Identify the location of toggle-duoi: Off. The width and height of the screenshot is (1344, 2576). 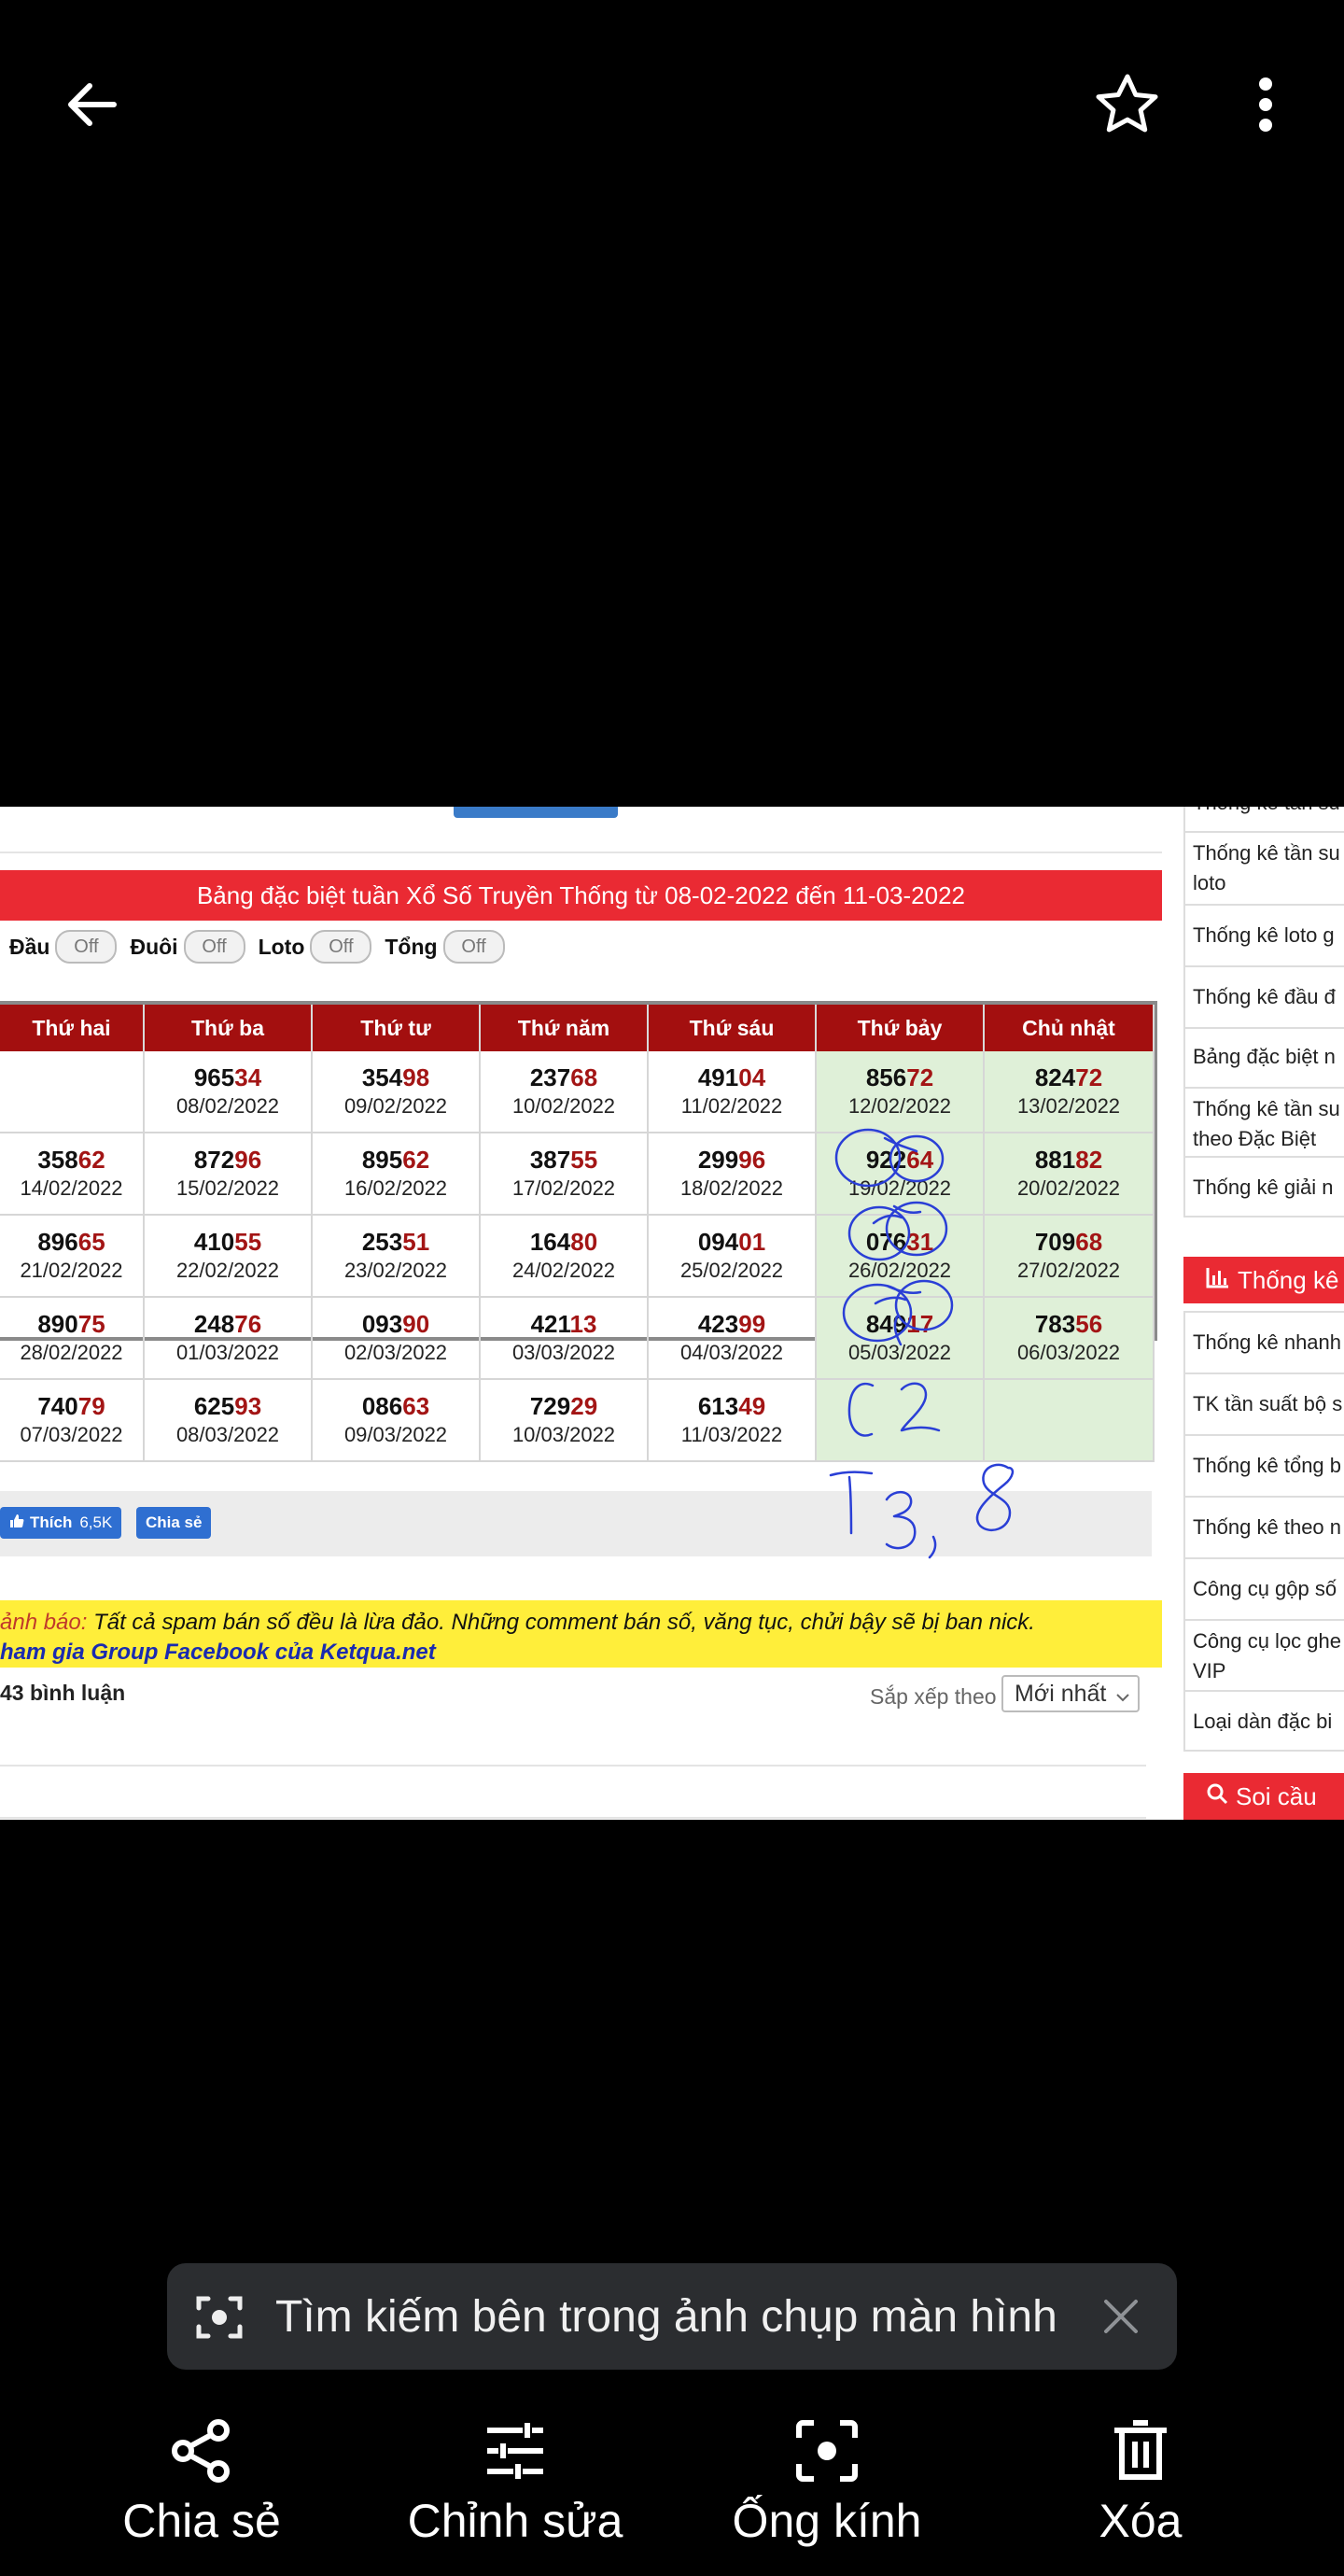
(214, 947).